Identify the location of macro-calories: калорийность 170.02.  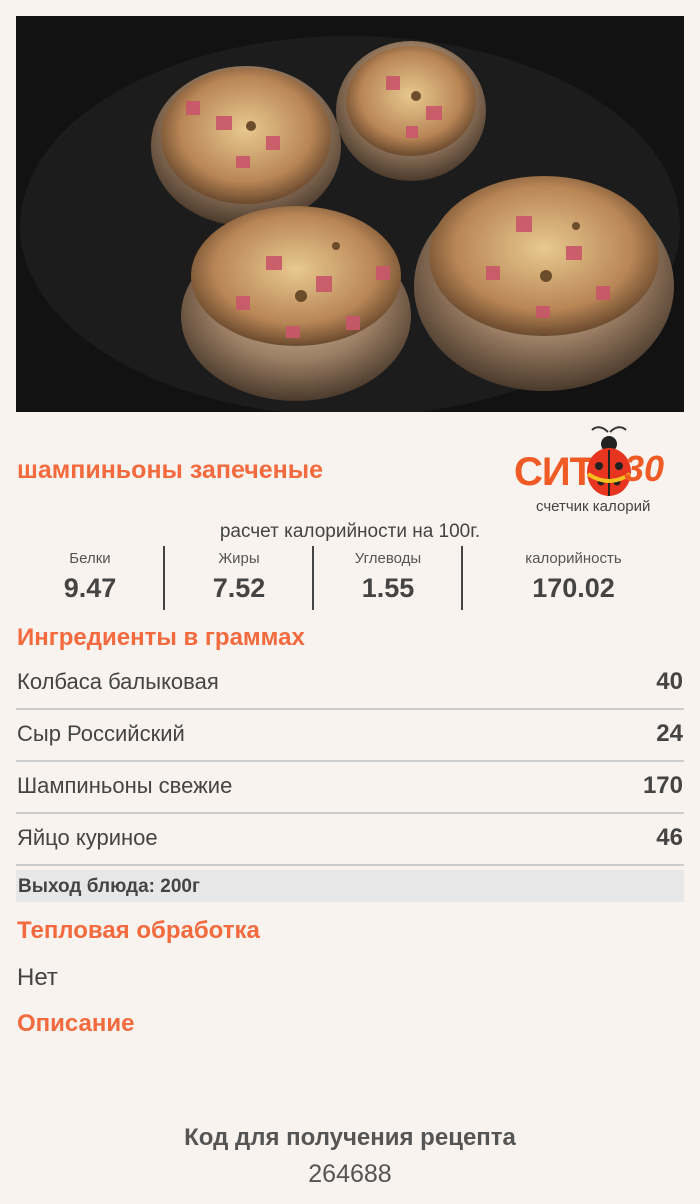
(573, 578).